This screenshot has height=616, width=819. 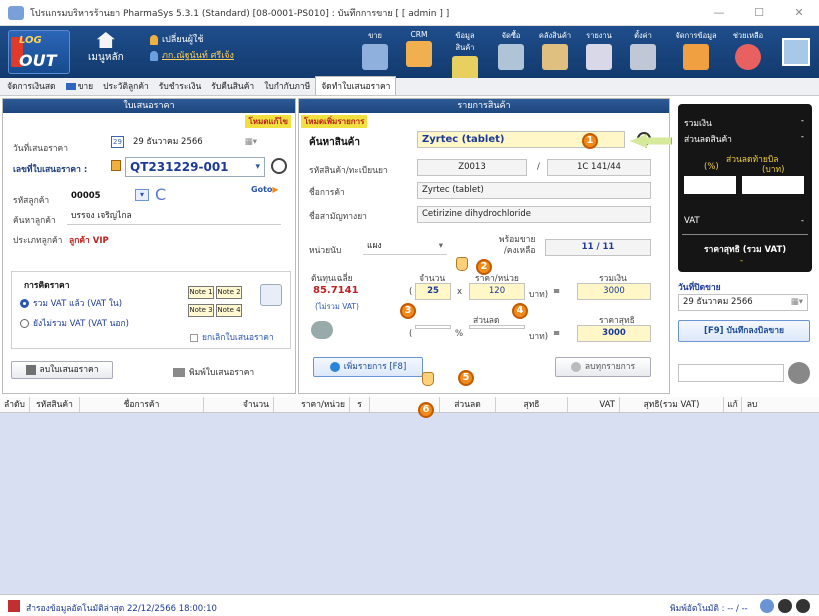 What do you see at coordinates (142, 195) in the screenshot?
I see `customer-dropdown: ▾` at bounding box center [142, 195].